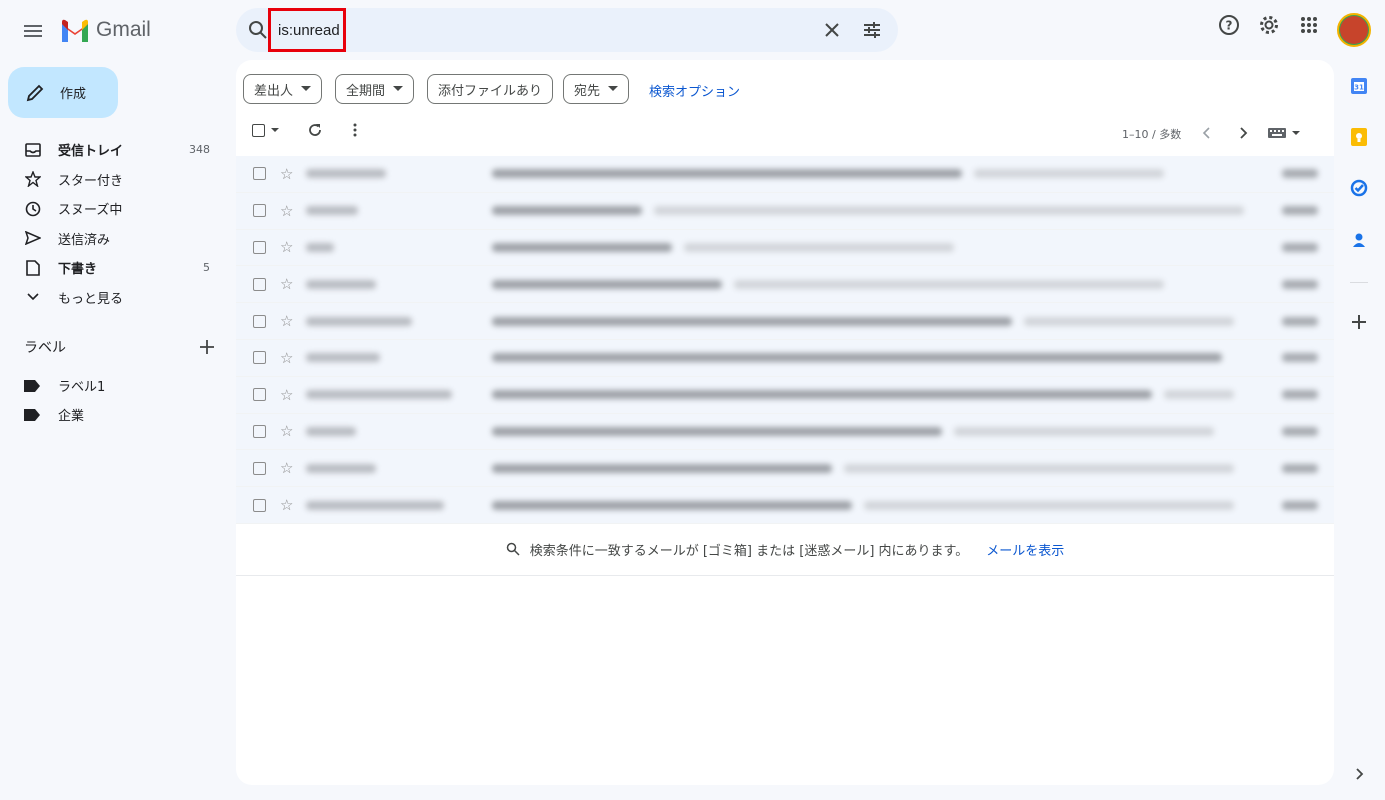  I want to click on sidebar-item-label: もっと見る, so click(91, 299).